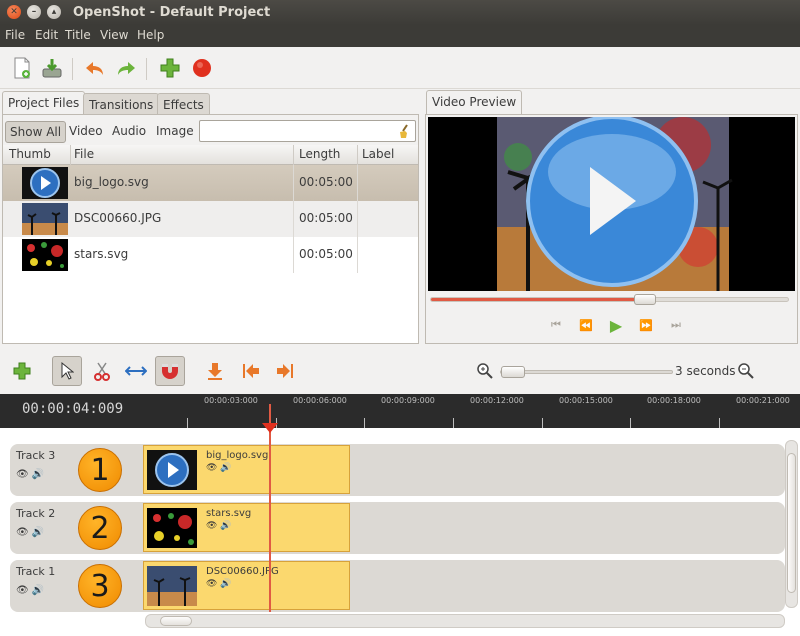  I want to click on menu-file: File, so click(15, 35).